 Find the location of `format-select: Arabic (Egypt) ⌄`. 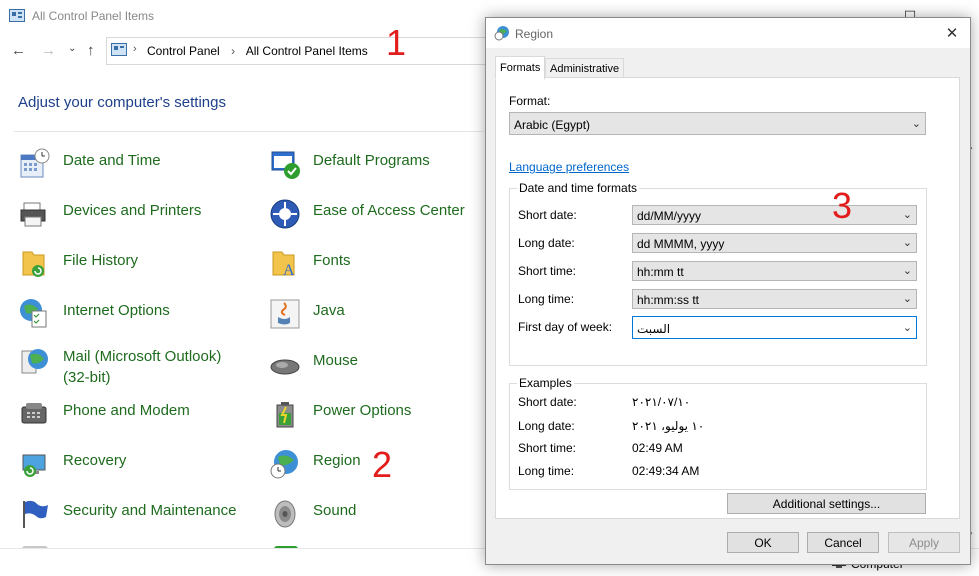

format-select: Arabic (Egypt) ⌄ is located at coordinates (717, 123).